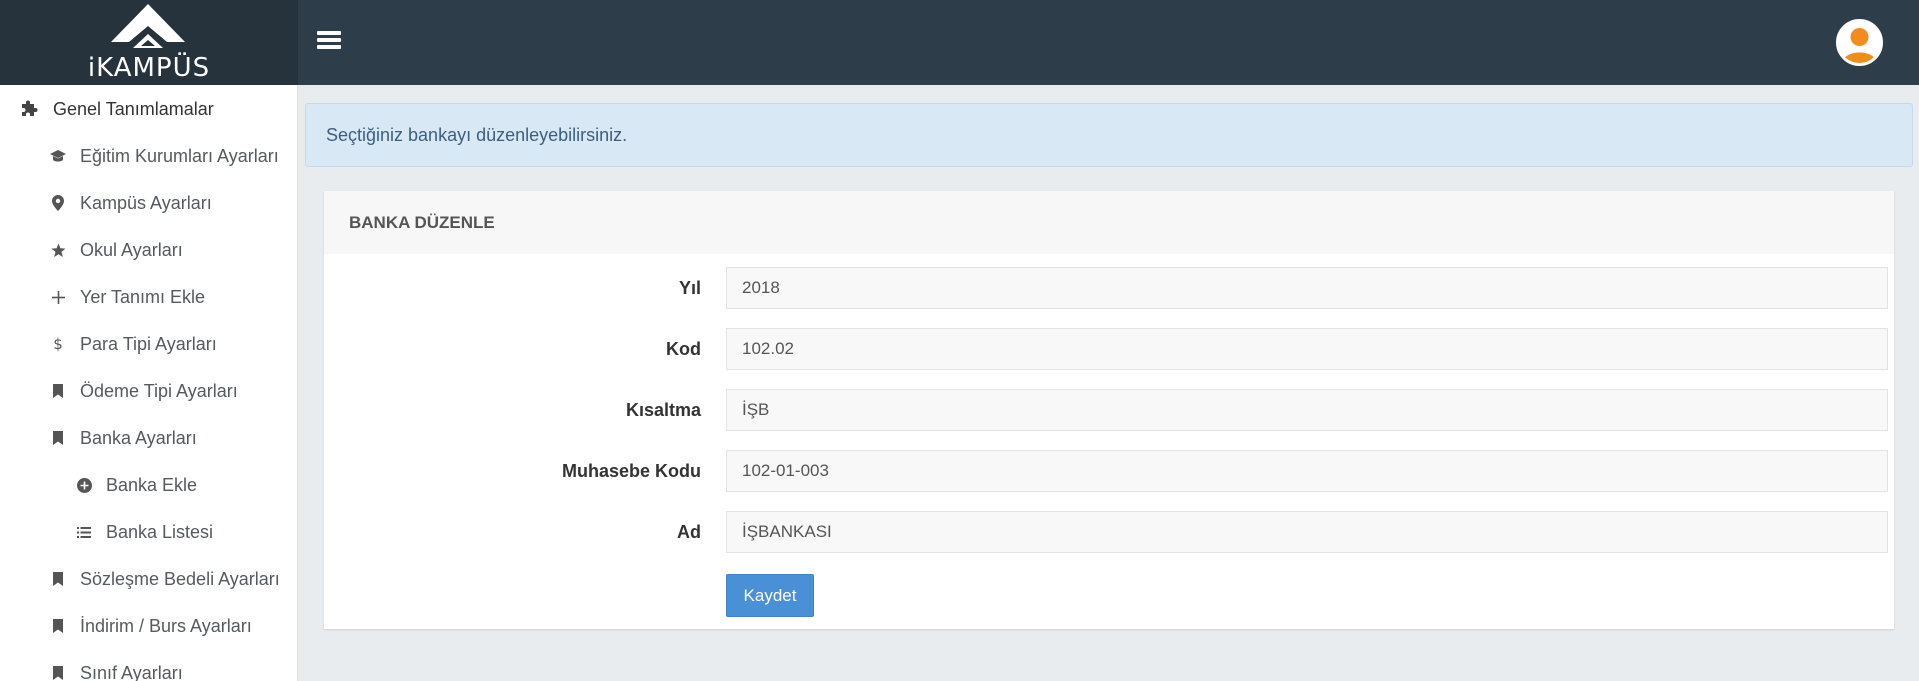 Image resolution: width=1919 pixels, height=681 pixels. I want to click on top-bar: iKAMPÜS, so click(959, 42).